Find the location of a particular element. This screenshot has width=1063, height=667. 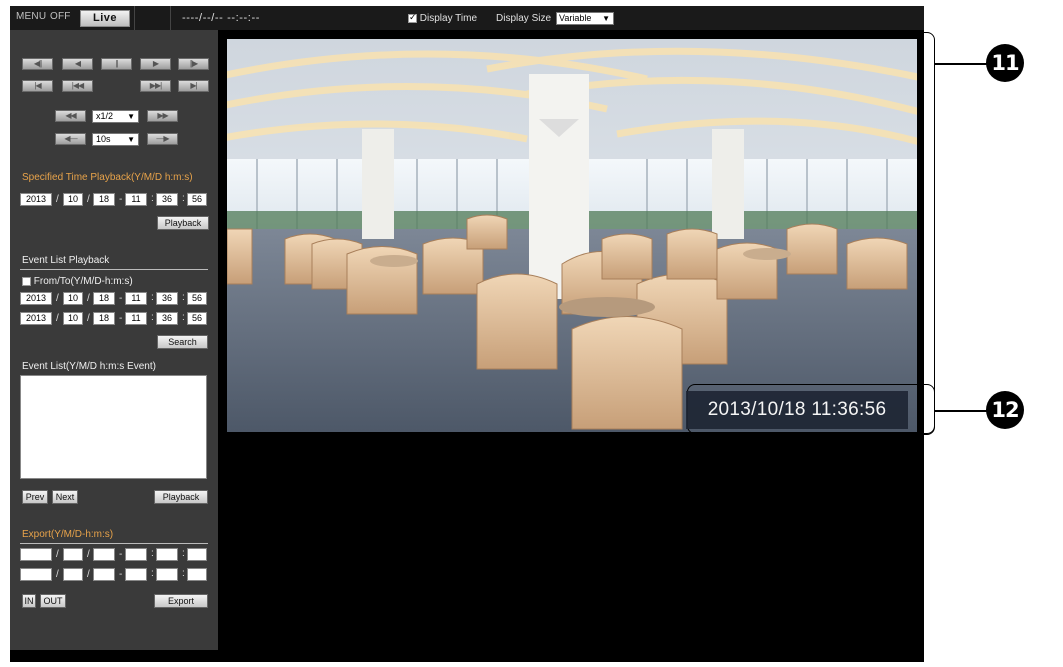

specified-playback-button: Playback is located at coordinates (183, 223).